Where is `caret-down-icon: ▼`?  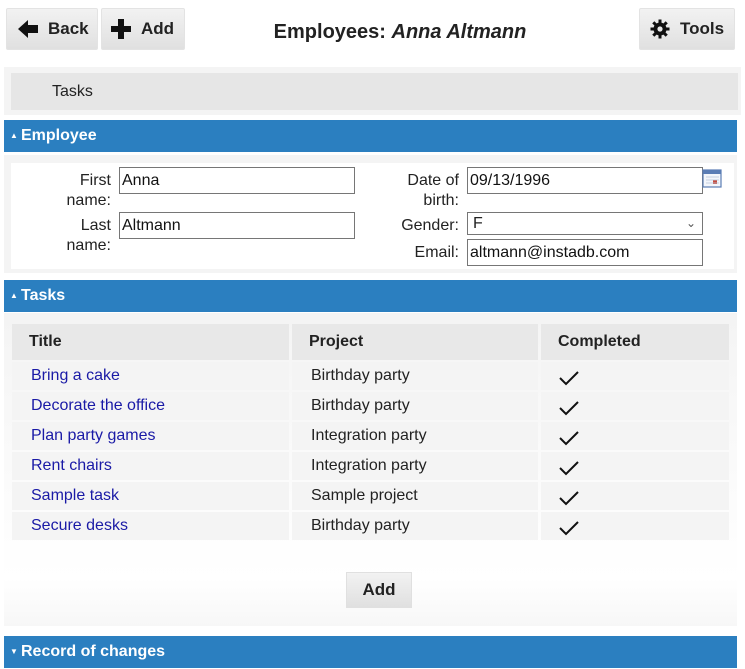
caret-down-icon: ▼ is located at coordinates (14, 651).